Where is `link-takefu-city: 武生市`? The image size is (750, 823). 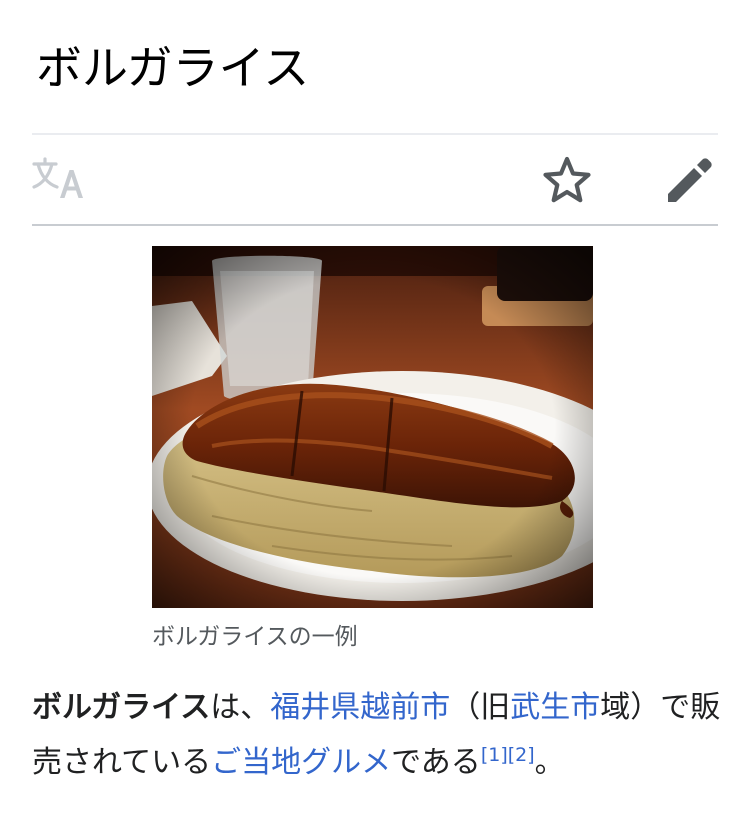 link-takefu-city: 武生市 is located at coordinates (555, 707).